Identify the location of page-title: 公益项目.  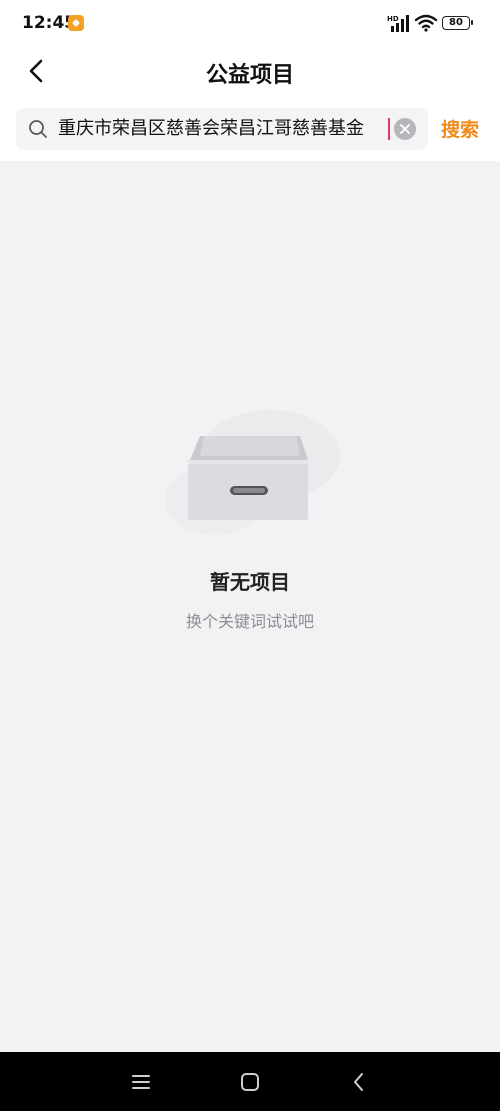
(249, 75).